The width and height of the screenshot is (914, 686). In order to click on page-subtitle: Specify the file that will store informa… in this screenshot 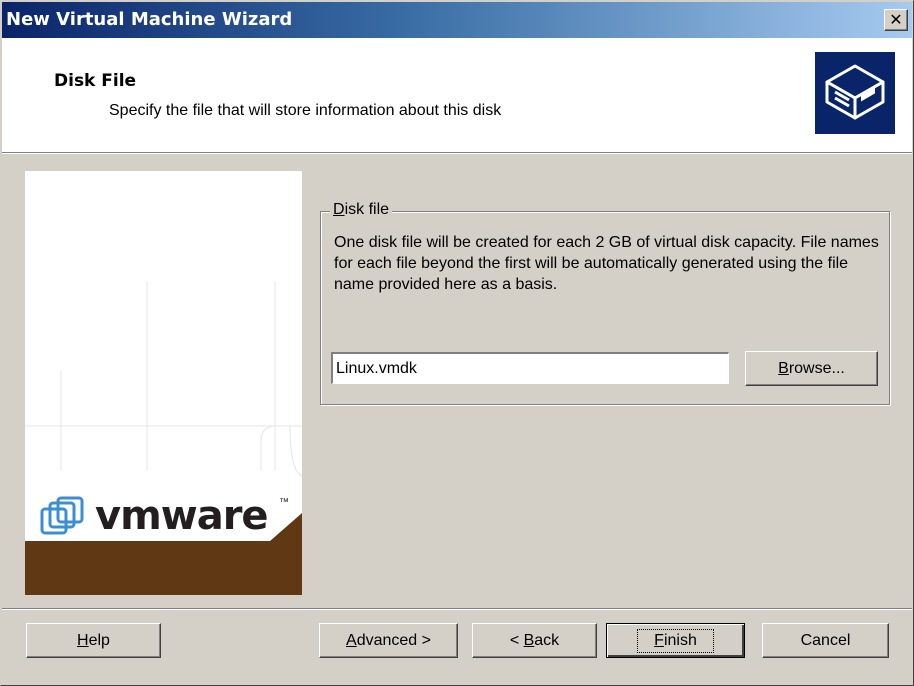, I will do `click(305, 110)`.